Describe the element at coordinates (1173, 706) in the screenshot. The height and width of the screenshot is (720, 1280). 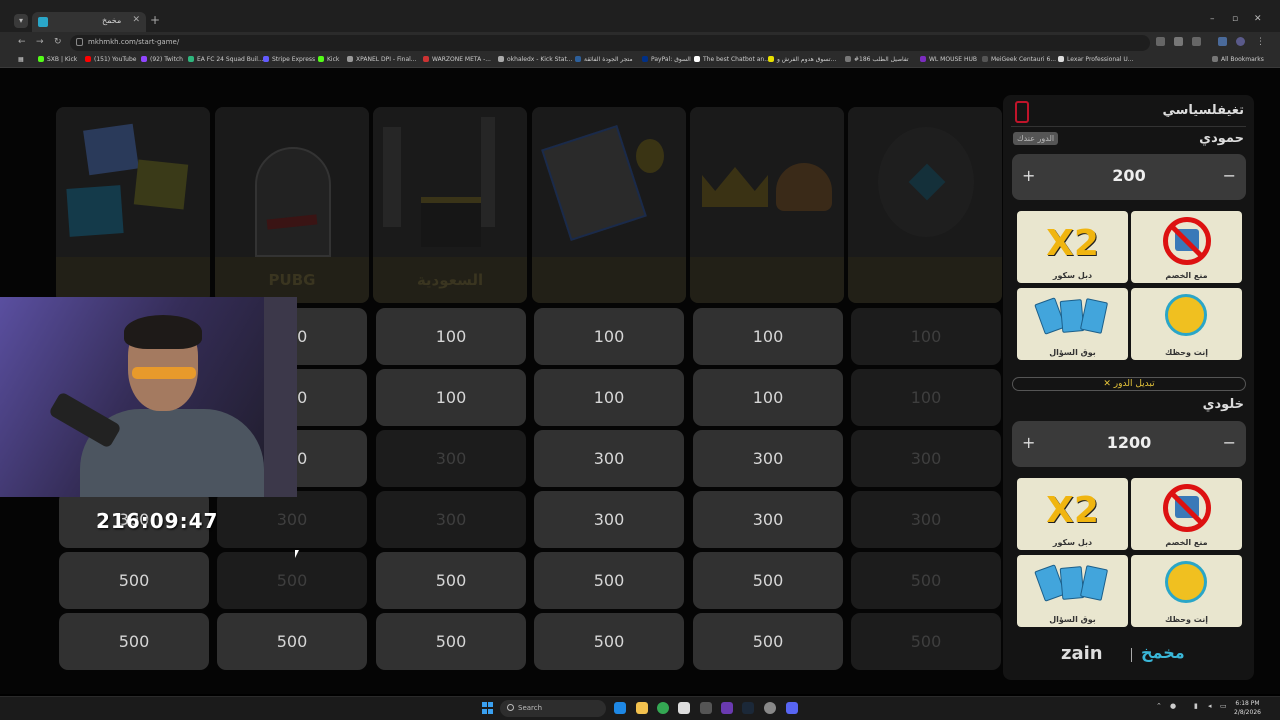
I see `microphone-tray-icon: ●` at that location.